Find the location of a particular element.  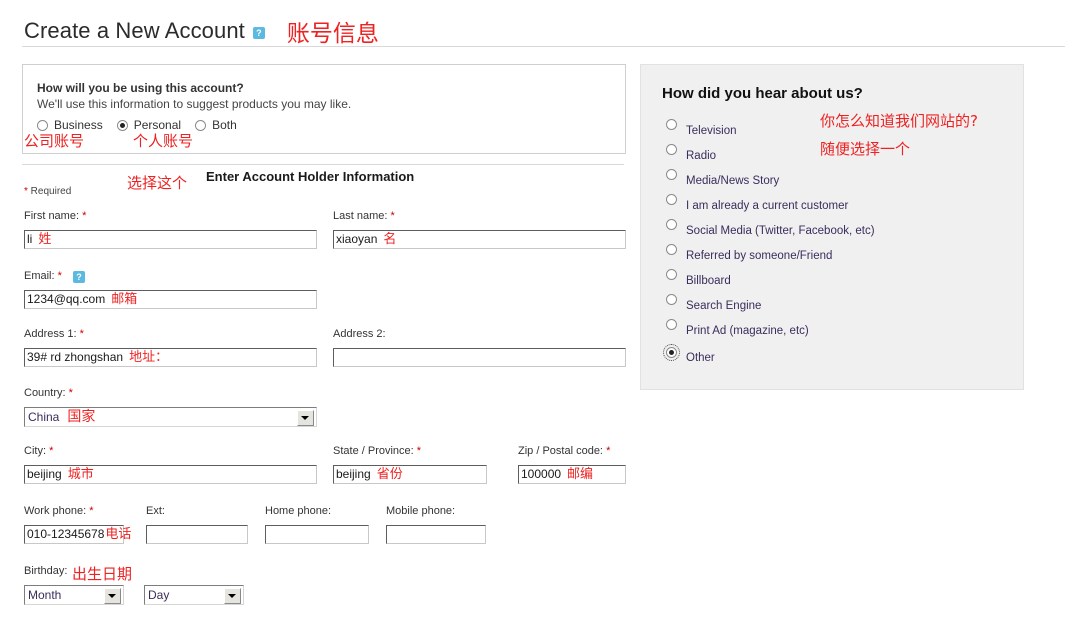

hear-option-current-customer: I am already a current customer is located at coordinates (836, 206).